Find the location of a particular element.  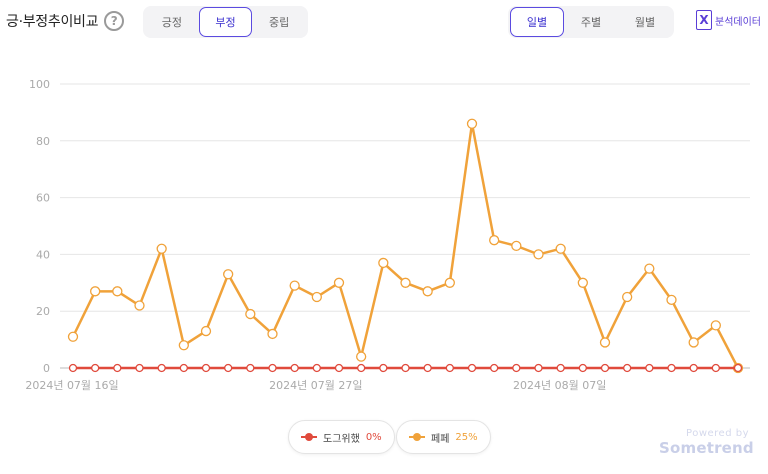

powered-by-text: Powered by is located at coordinates (717, 433).